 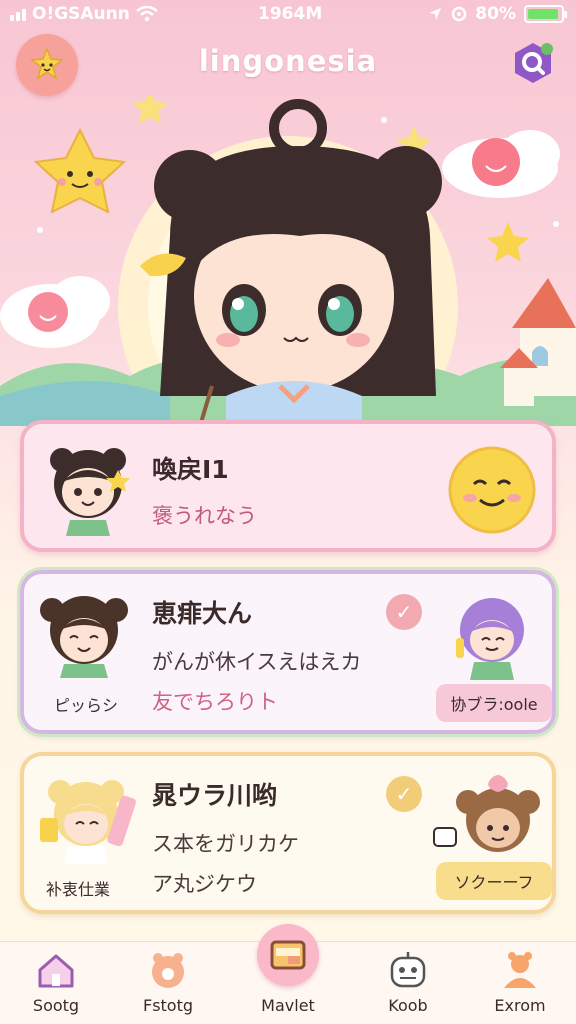 I want to click on active-tab-bubble, so click(x=288, y=955).